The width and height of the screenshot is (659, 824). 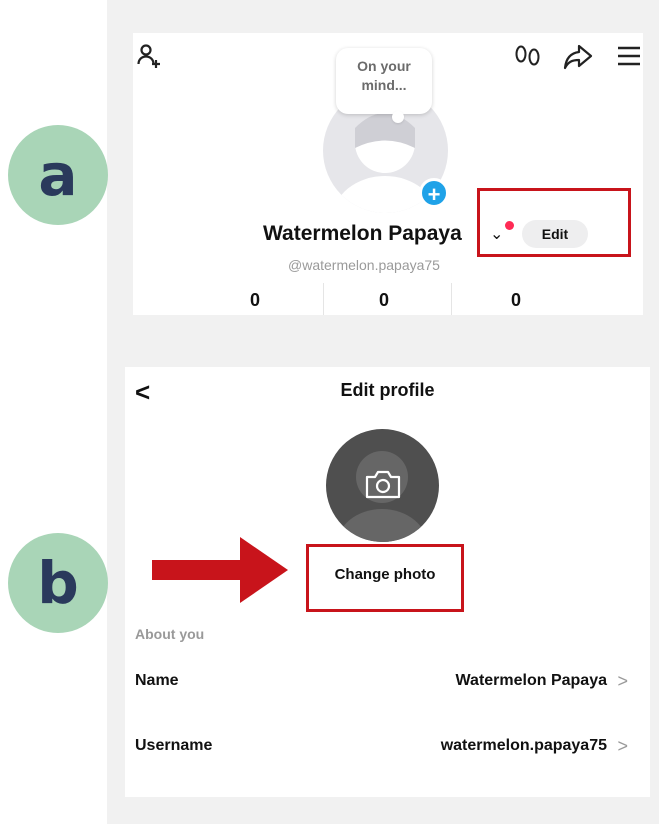 What do you see at coordinates (524, 746) in the screenshot?
I see `username-row-value: watermelon.papaya75` at bounding box center [524, 746].